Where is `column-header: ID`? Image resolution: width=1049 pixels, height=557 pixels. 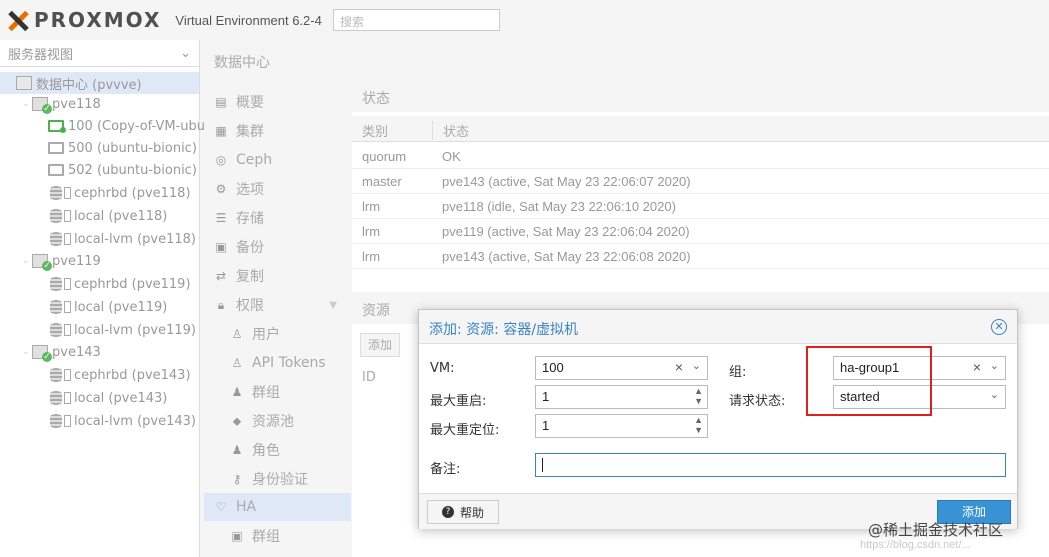
column-header: ID is located at coordinates (369, 377).